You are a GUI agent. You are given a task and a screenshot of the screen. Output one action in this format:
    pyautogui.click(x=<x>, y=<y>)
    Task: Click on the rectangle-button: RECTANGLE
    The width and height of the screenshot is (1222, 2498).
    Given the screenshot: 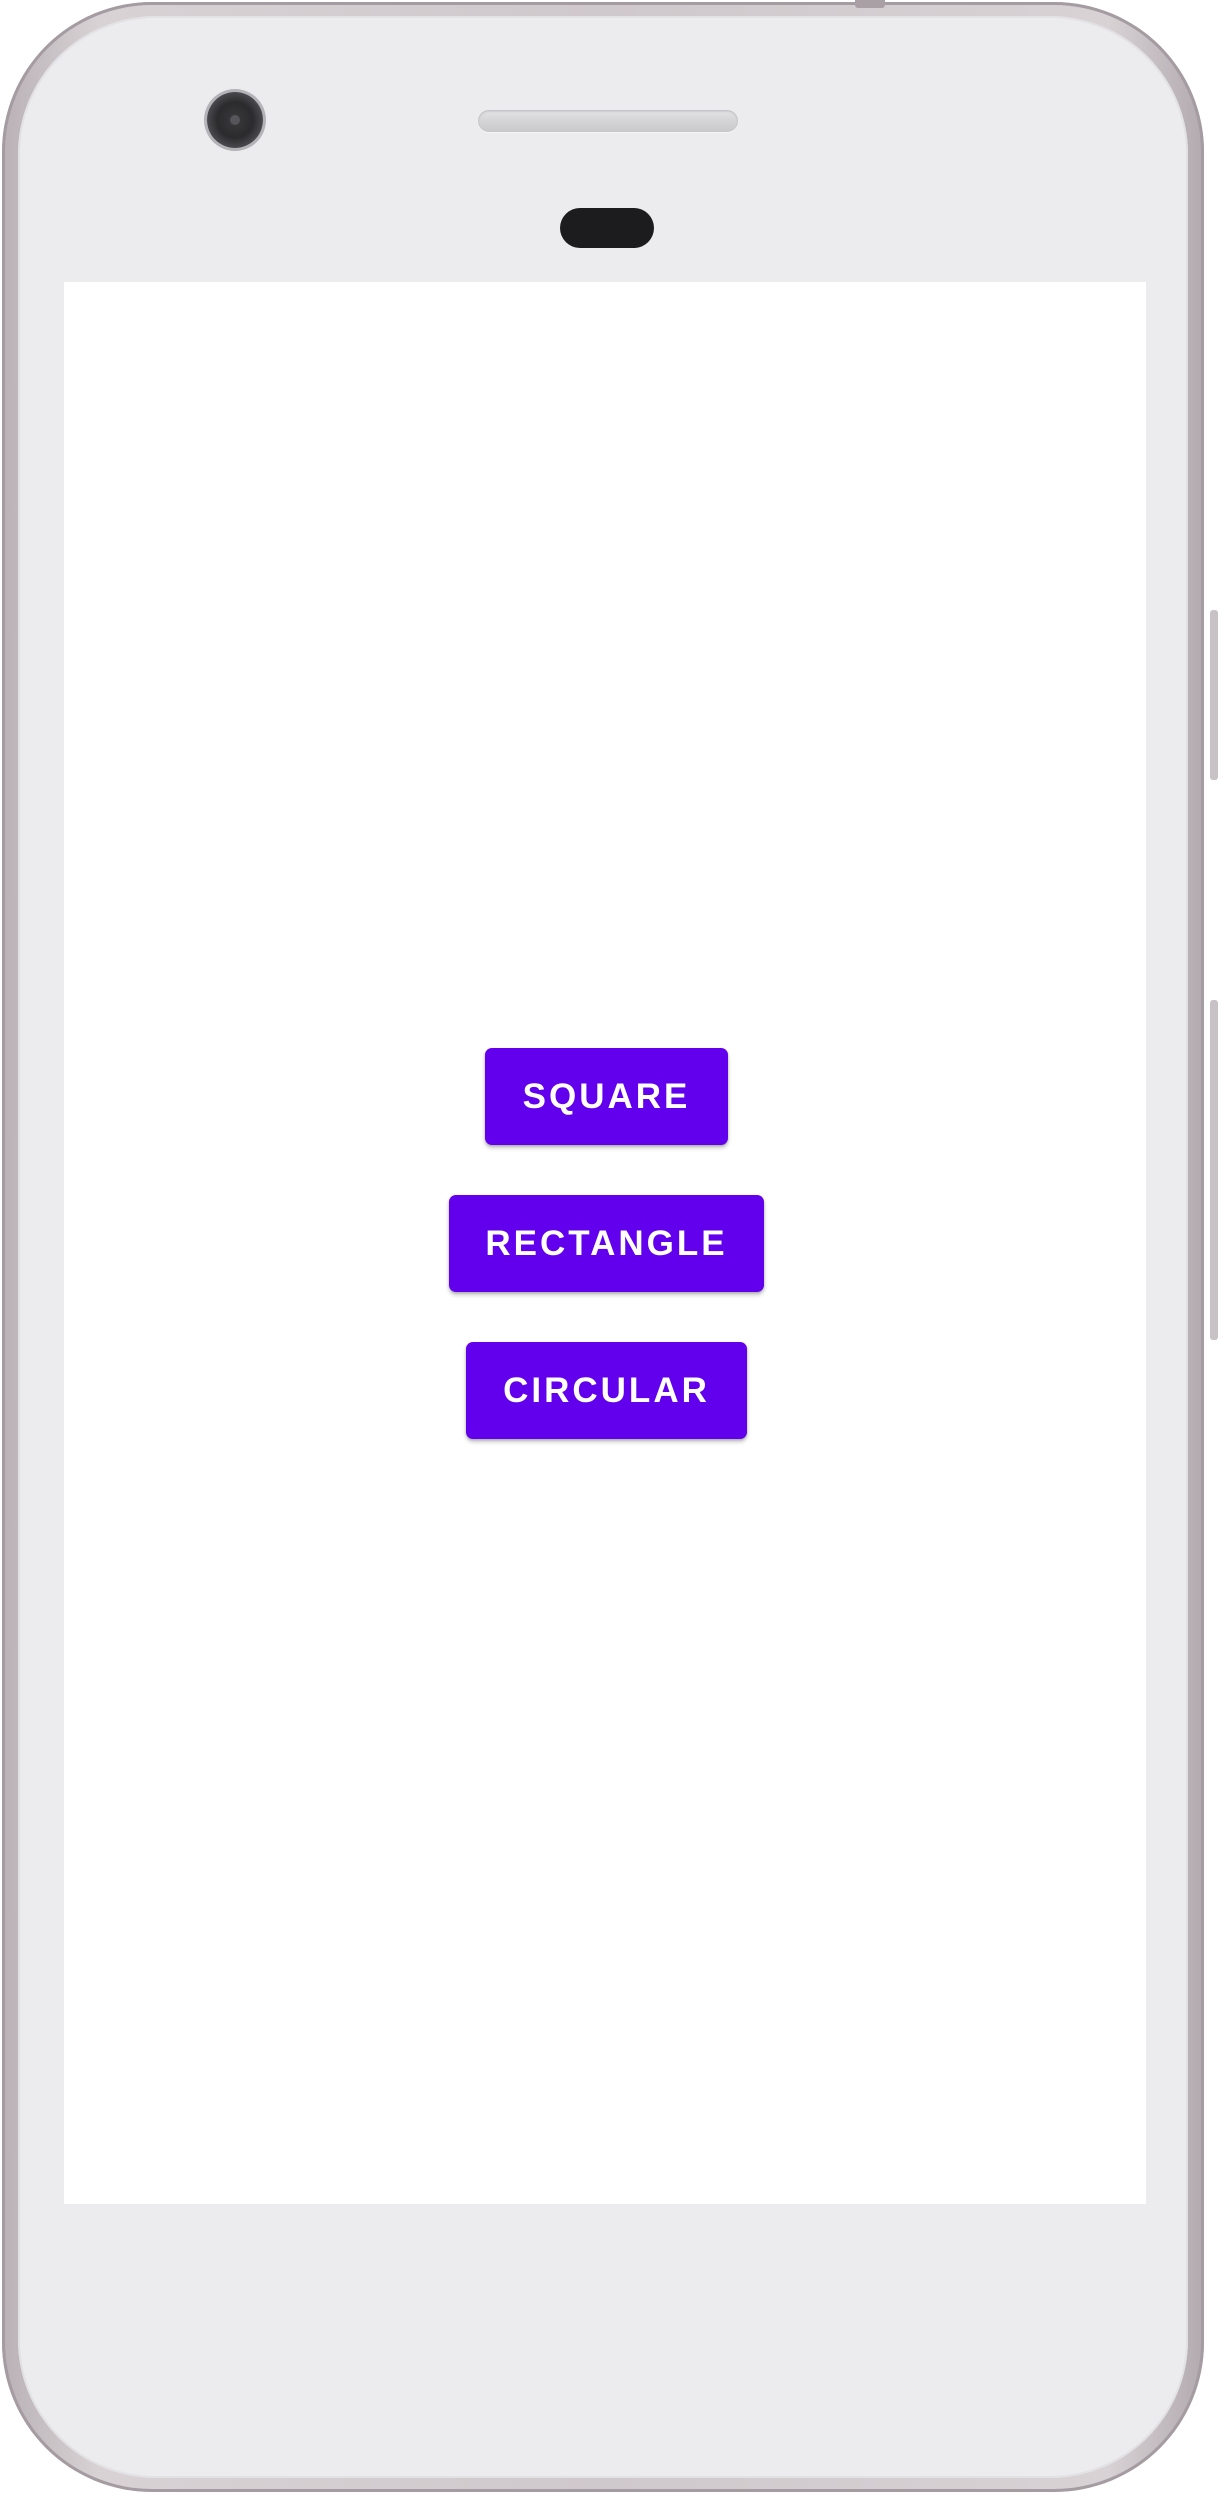 What is the action you would take?
    pyautogui.click(x=606, y=1243)
    